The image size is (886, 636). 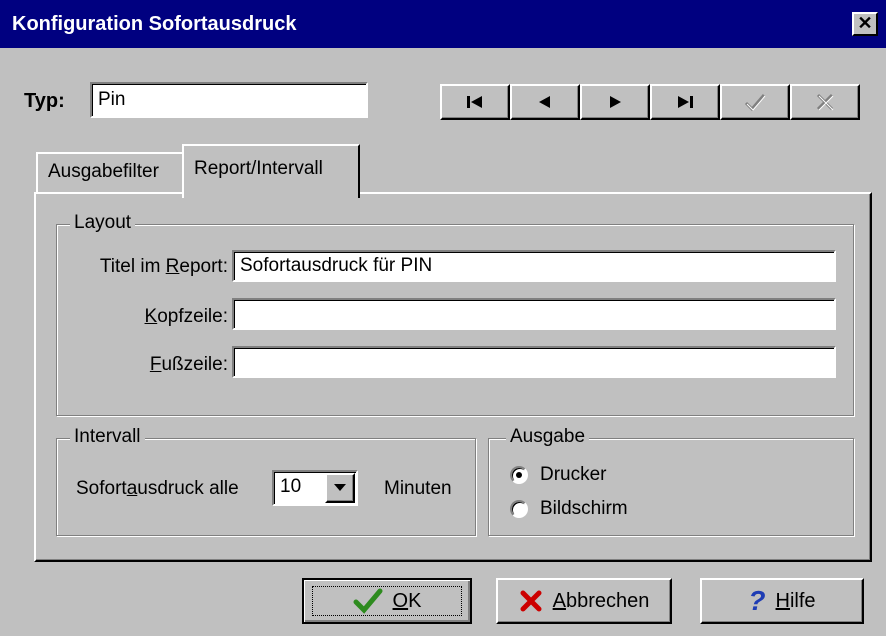 I want to click on window-title: Konfiguration Sofortausdruck, so click(x=154, y=24).